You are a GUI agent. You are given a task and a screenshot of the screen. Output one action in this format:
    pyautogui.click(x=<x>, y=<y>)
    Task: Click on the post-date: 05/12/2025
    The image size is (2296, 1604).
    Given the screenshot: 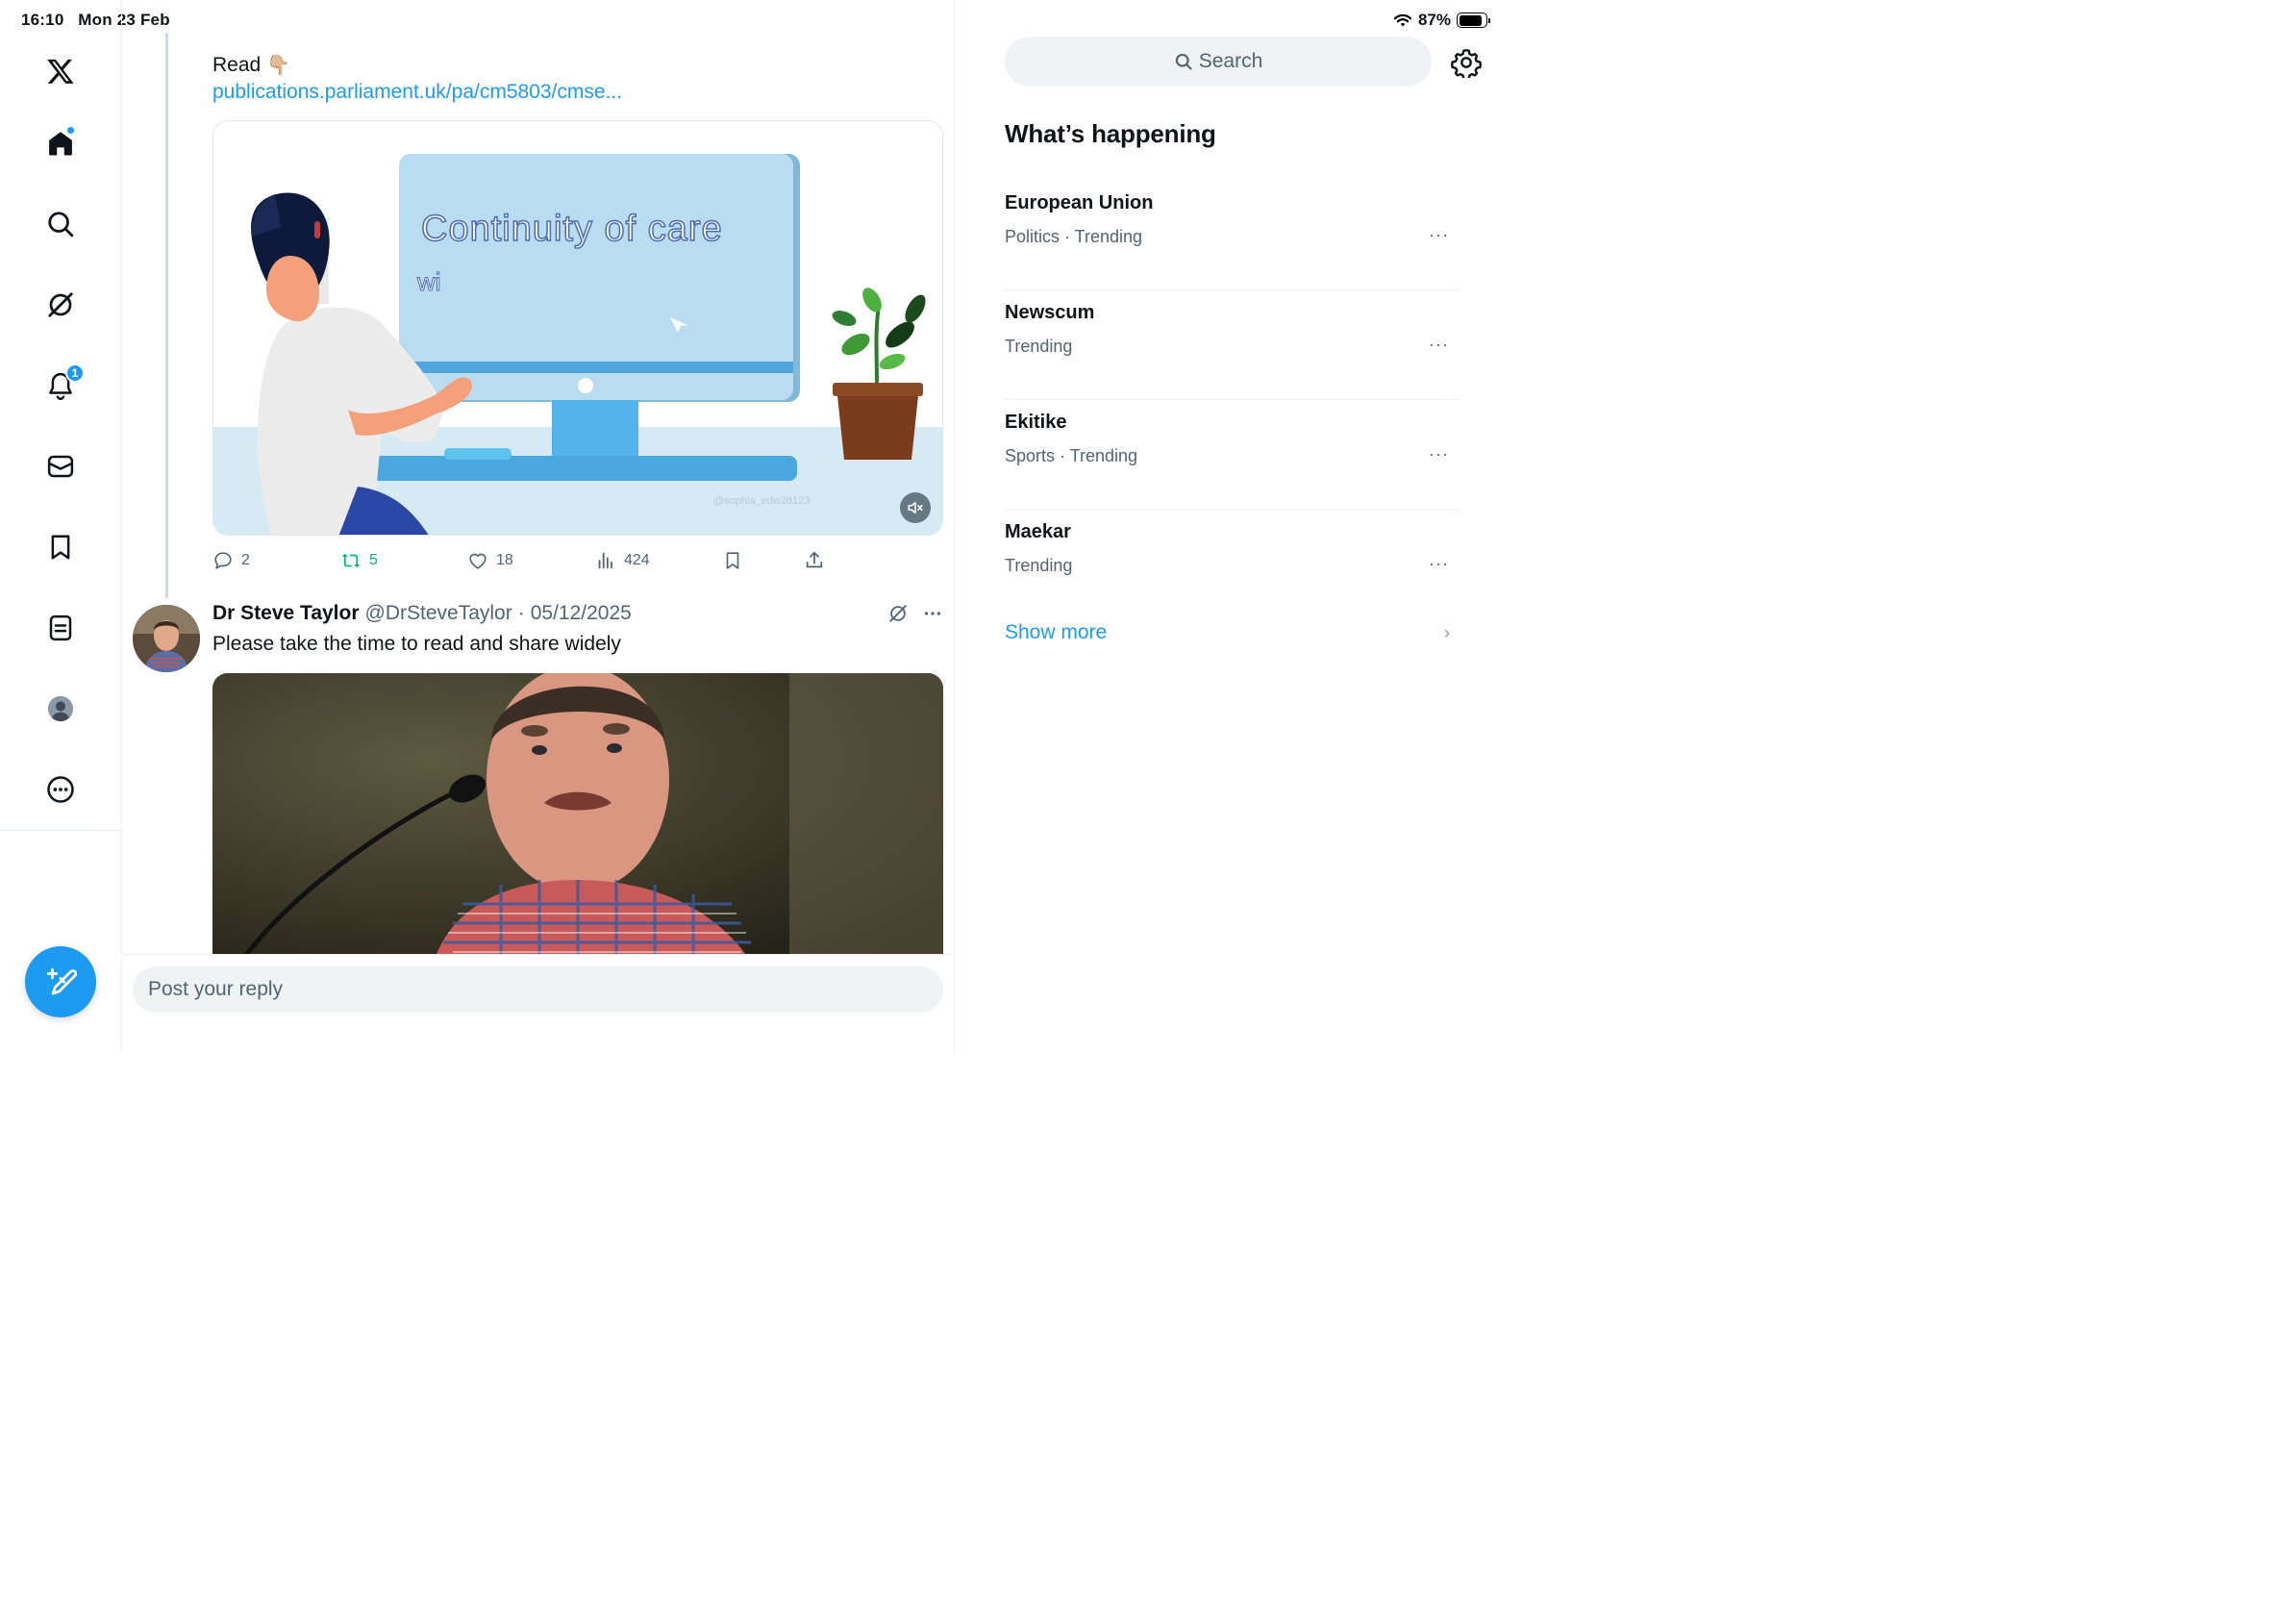 What is the action you would take?
    pyautogui.click(x=581, y=613)
    